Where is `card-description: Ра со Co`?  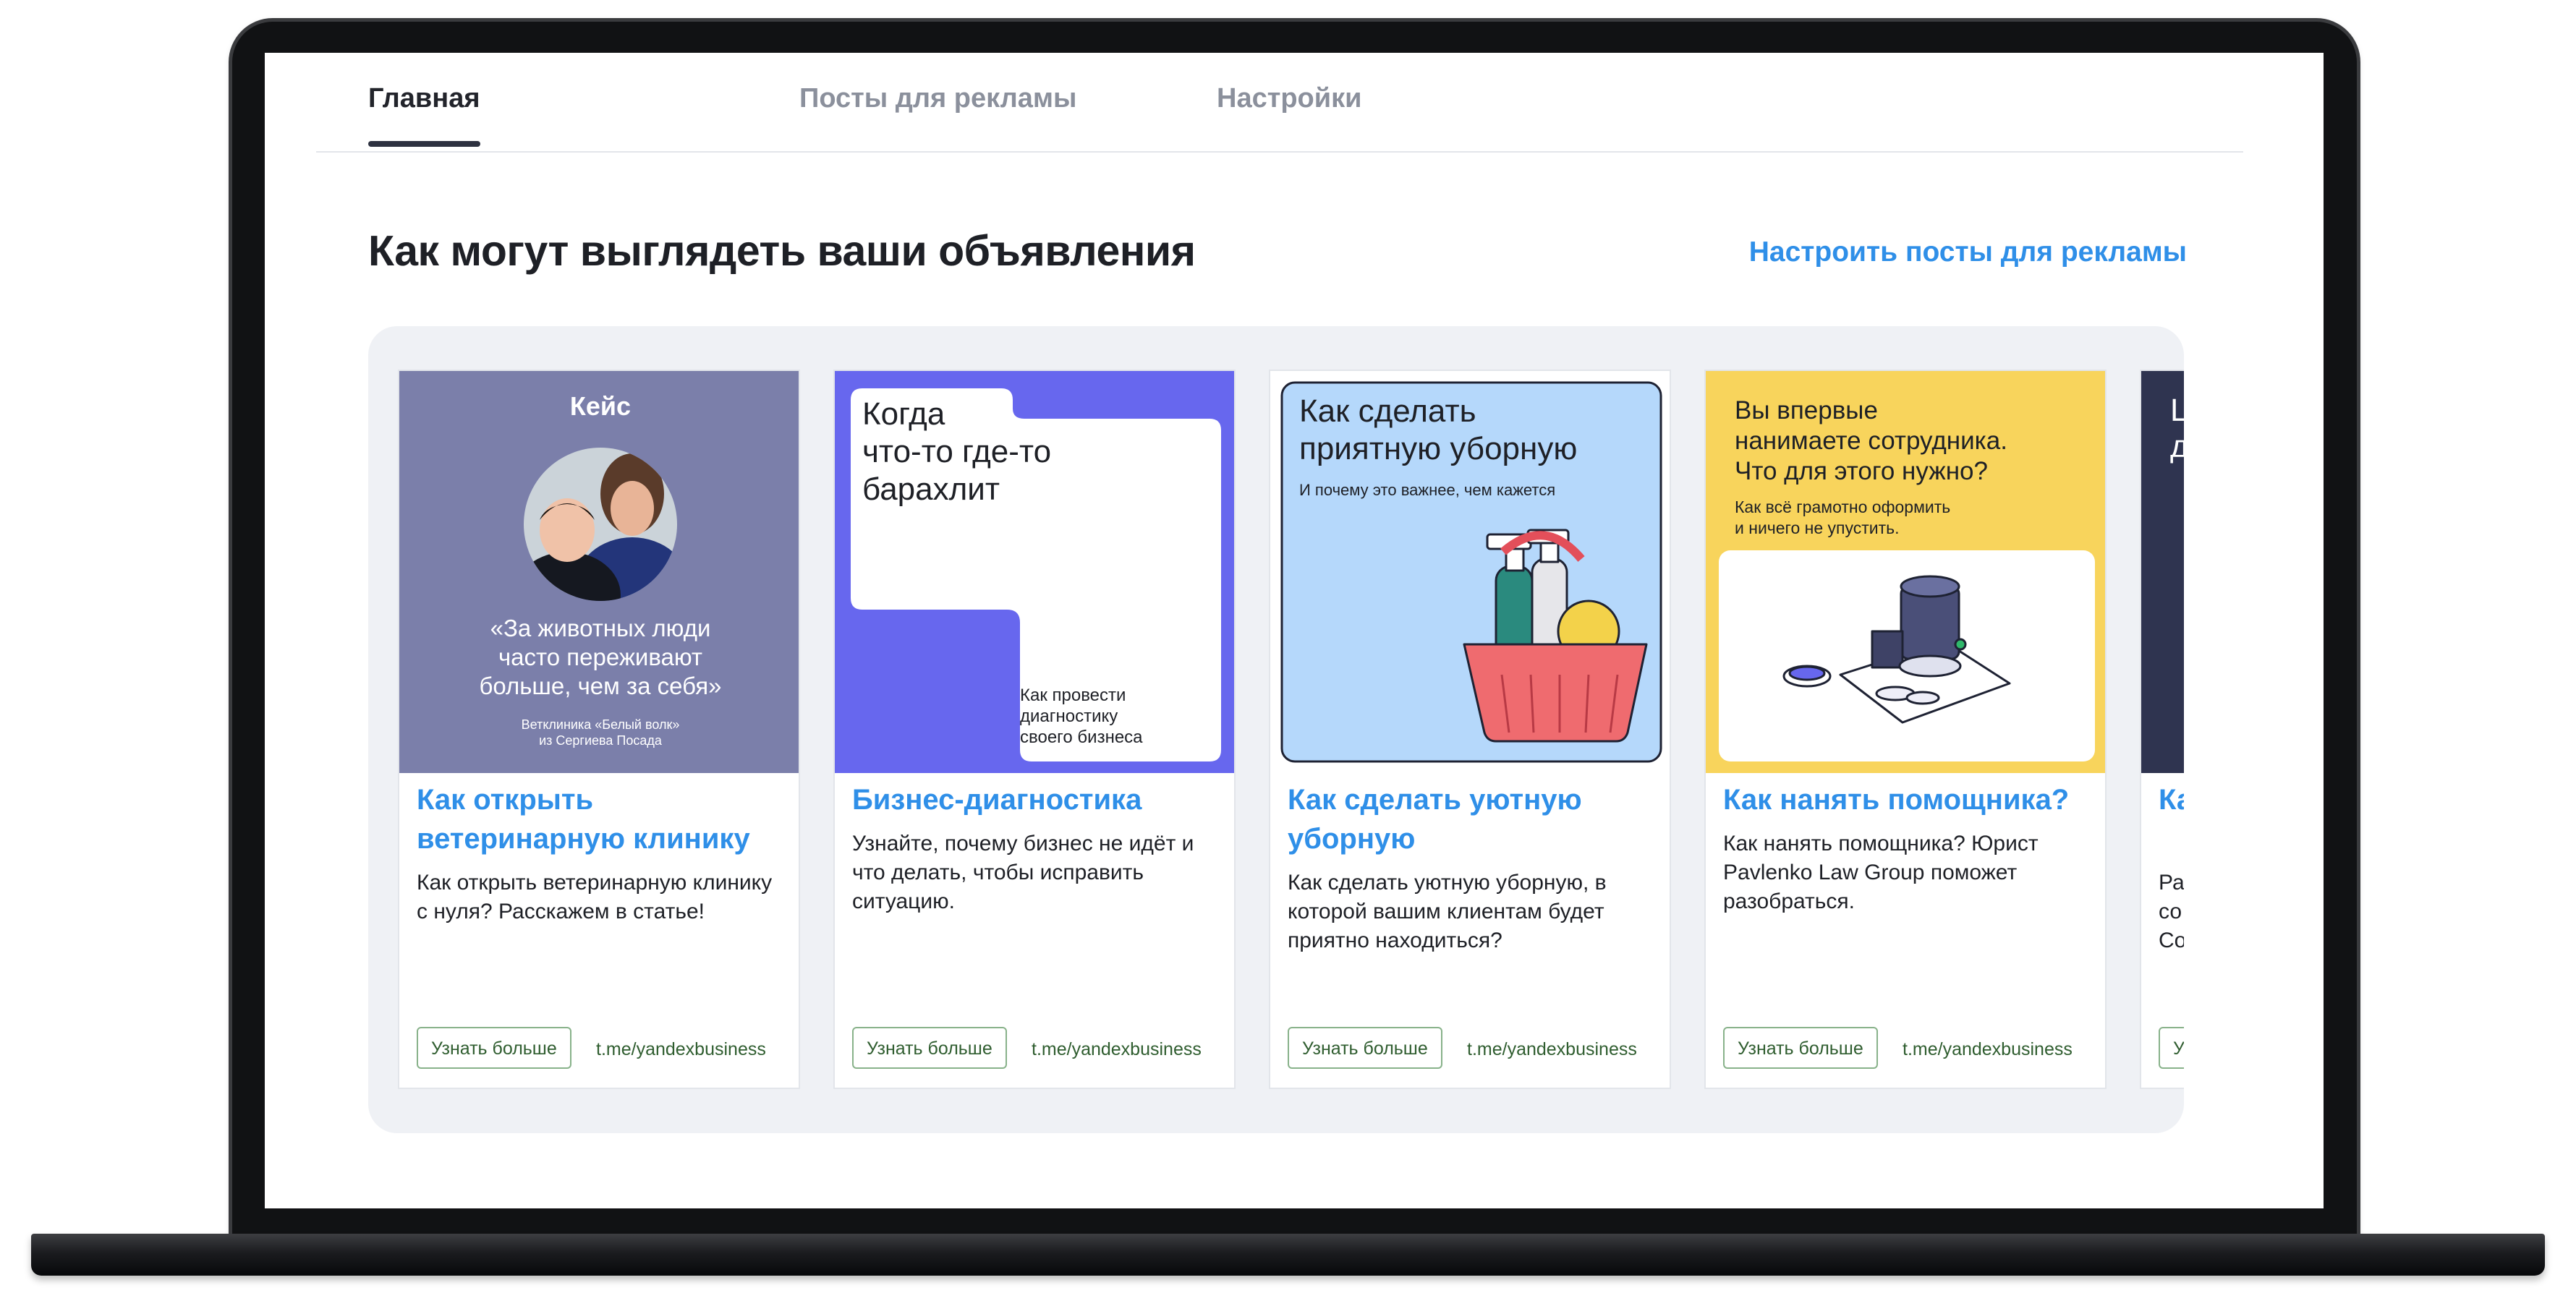
card-description: Ра со Co is located at coordinates (2171, 912).